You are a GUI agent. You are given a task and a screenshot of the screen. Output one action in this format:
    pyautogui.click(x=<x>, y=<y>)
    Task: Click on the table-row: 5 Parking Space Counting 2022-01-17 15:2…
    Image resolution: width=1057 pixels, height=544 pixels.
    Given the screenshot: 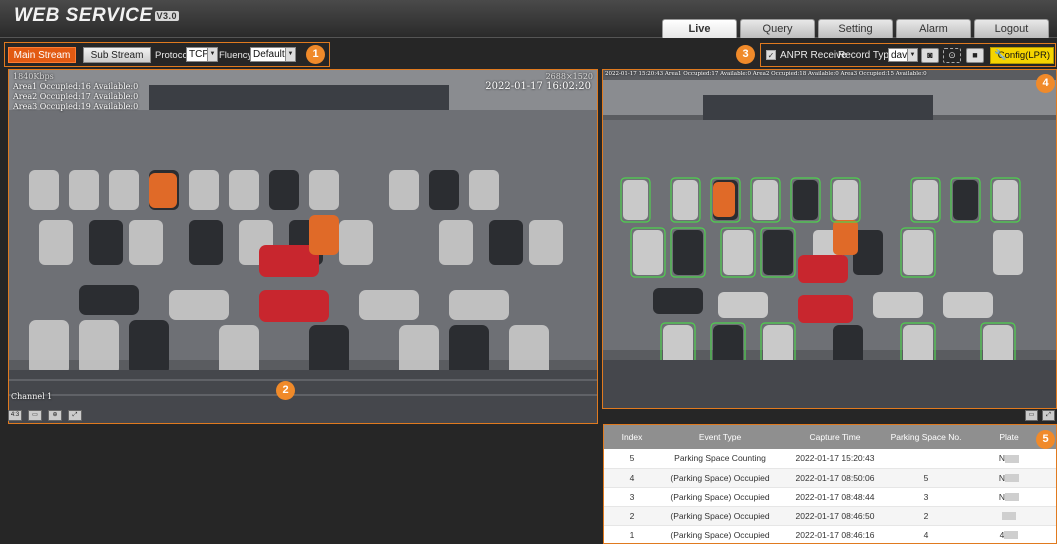 What is the action you would take?
    pyautogui.click(x=830, y=459)
    